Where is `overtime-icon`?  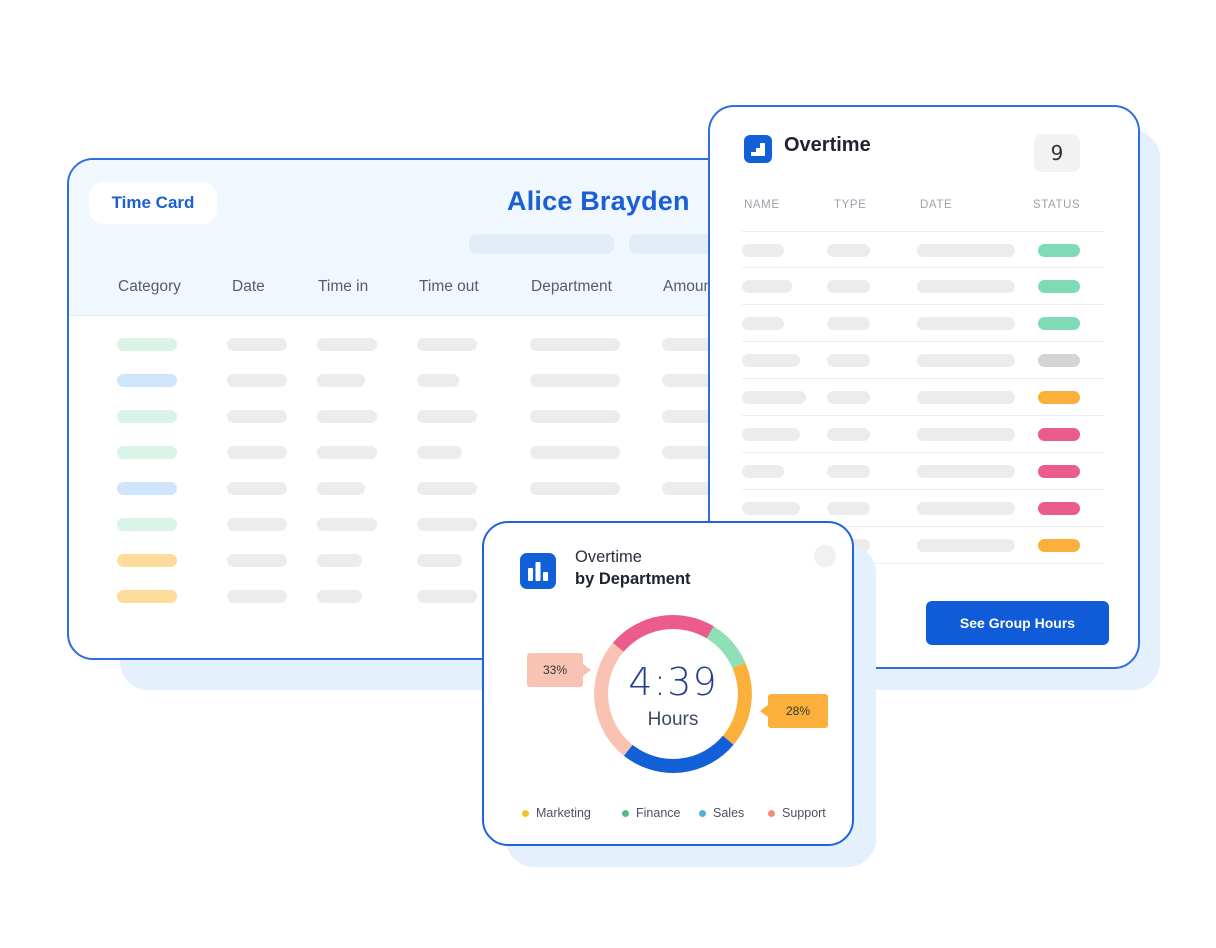 overtime-icon is located at coordinates (758, 149).